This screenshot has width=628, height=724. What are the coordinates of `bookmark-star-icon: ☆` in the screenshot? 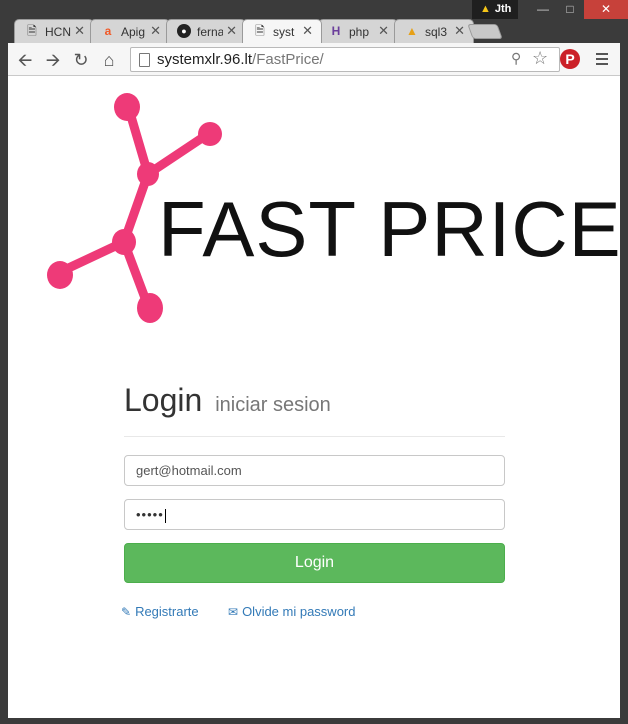 It's located at (540, 58).